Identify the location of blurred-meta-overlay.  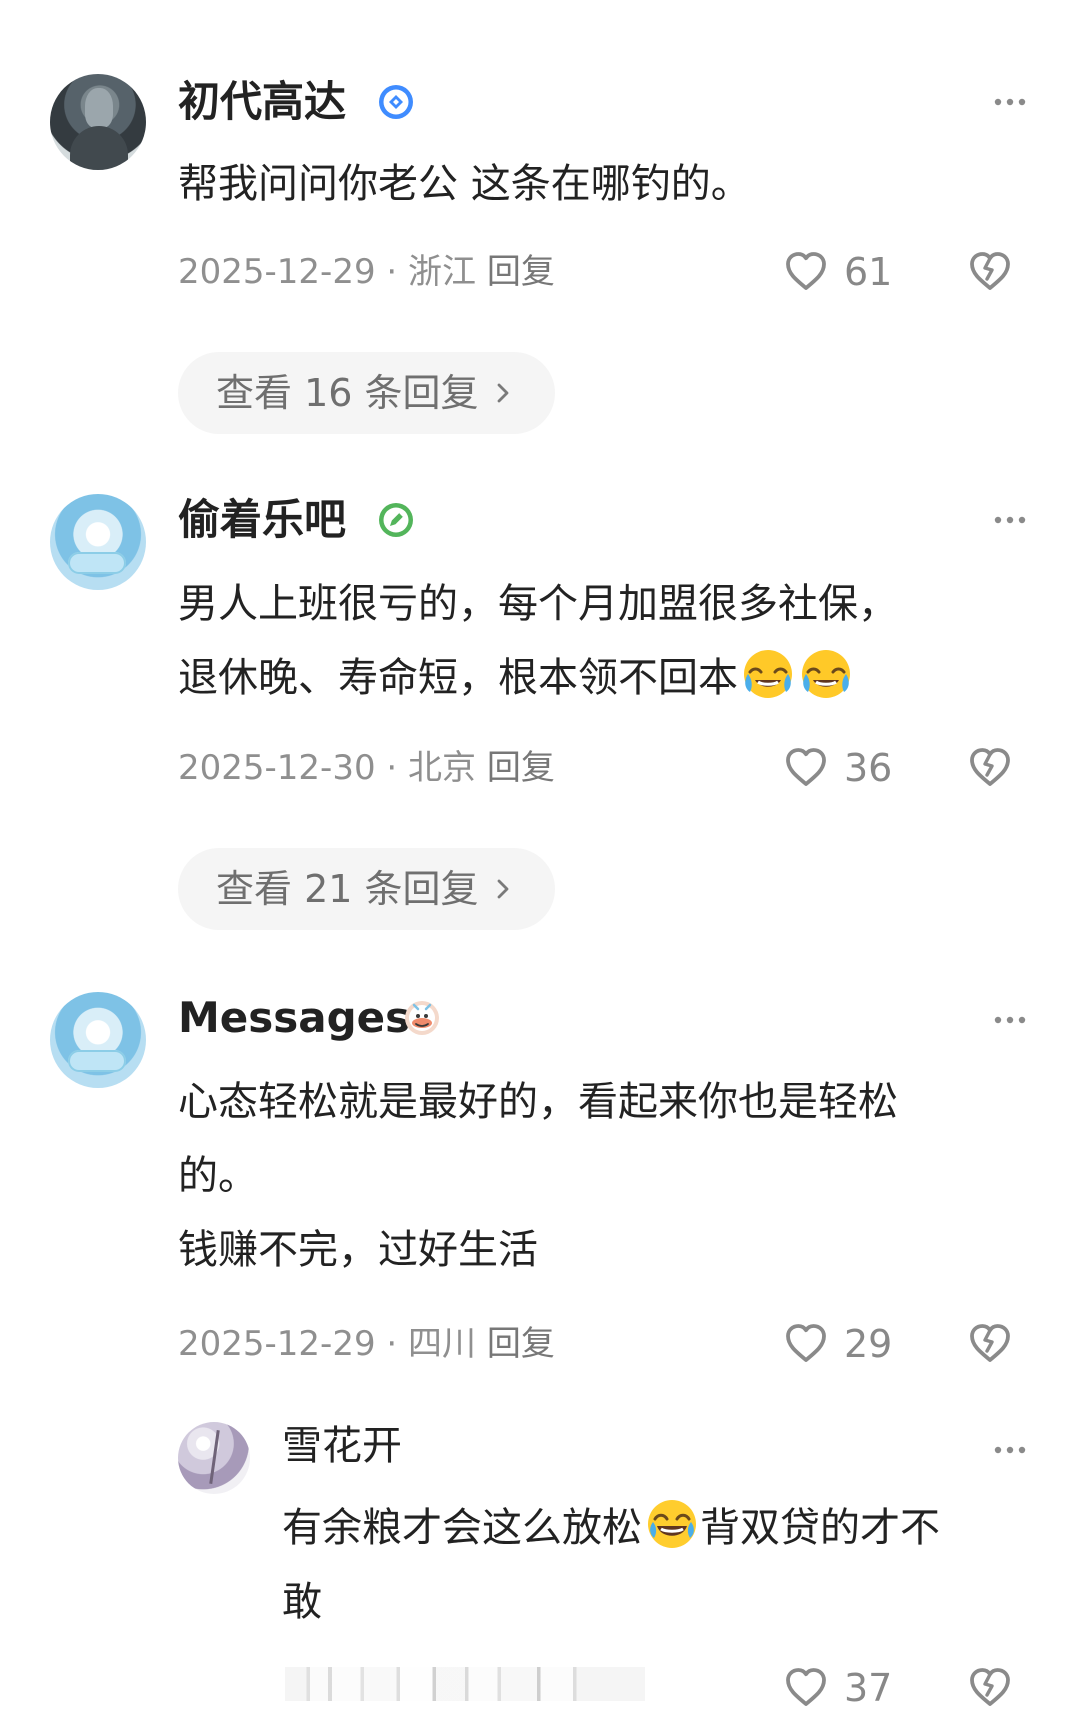
(465, 1684).